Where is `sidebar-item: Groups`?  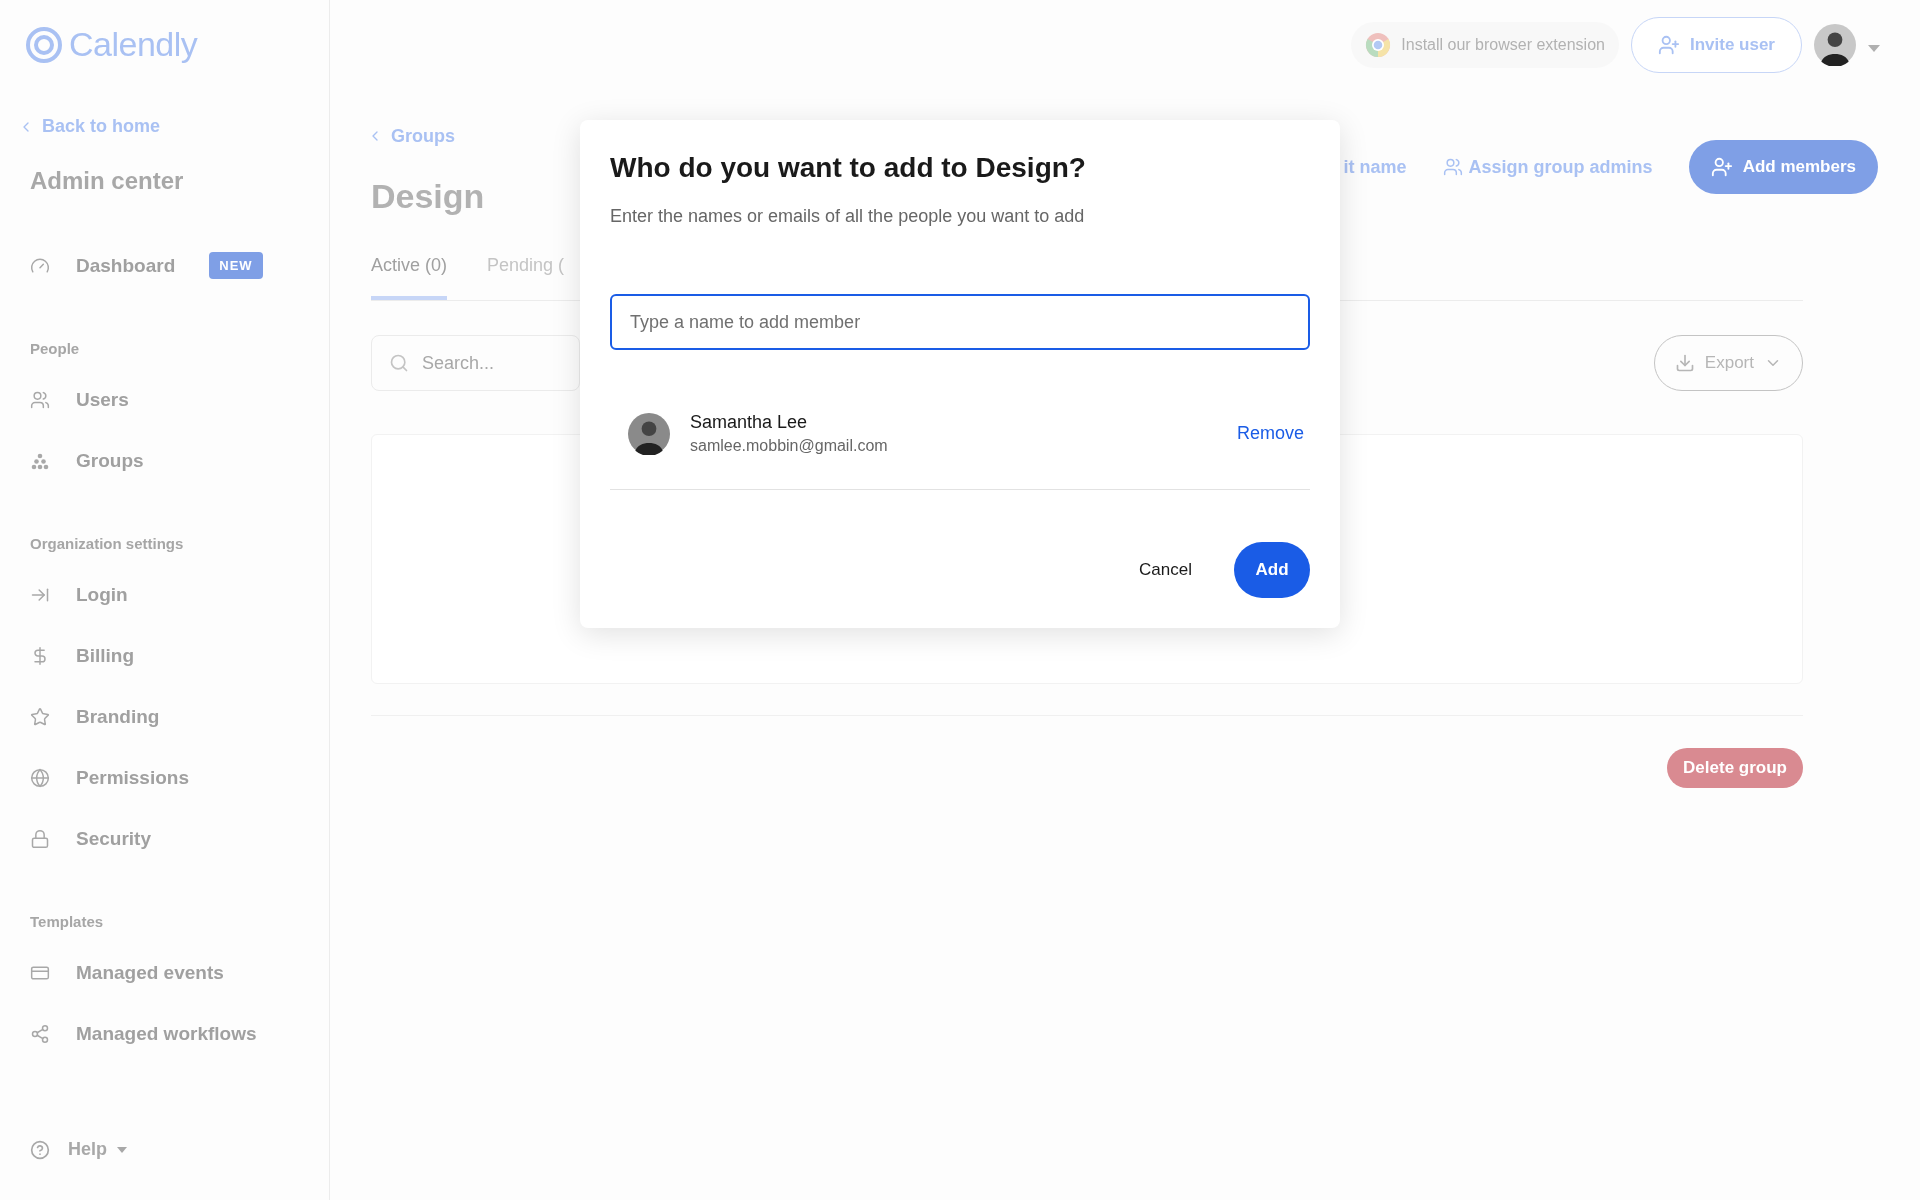 sidebar-item: Groups is located at coordinates (179, 460).